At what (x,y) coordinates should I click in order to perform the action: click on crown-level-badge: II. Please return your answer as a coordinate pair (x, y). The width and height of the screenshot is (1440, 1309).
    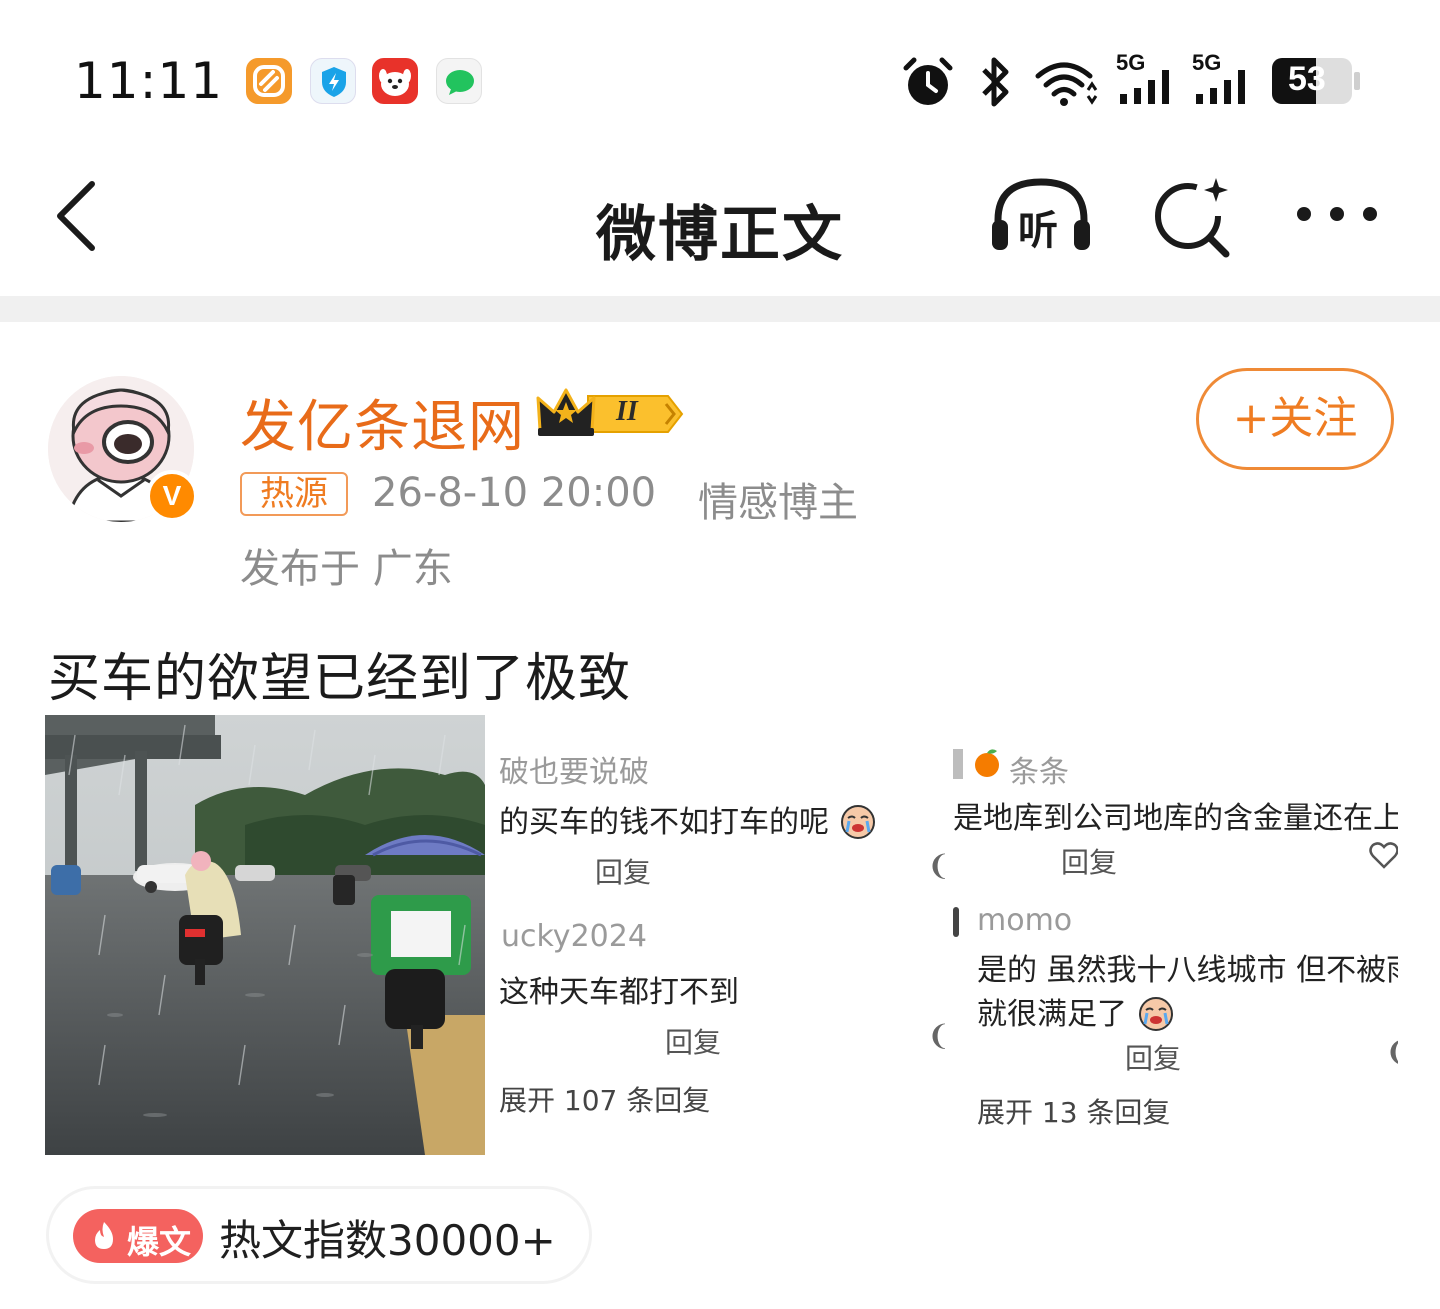
    Looking at the image, I should click on (610, 412).